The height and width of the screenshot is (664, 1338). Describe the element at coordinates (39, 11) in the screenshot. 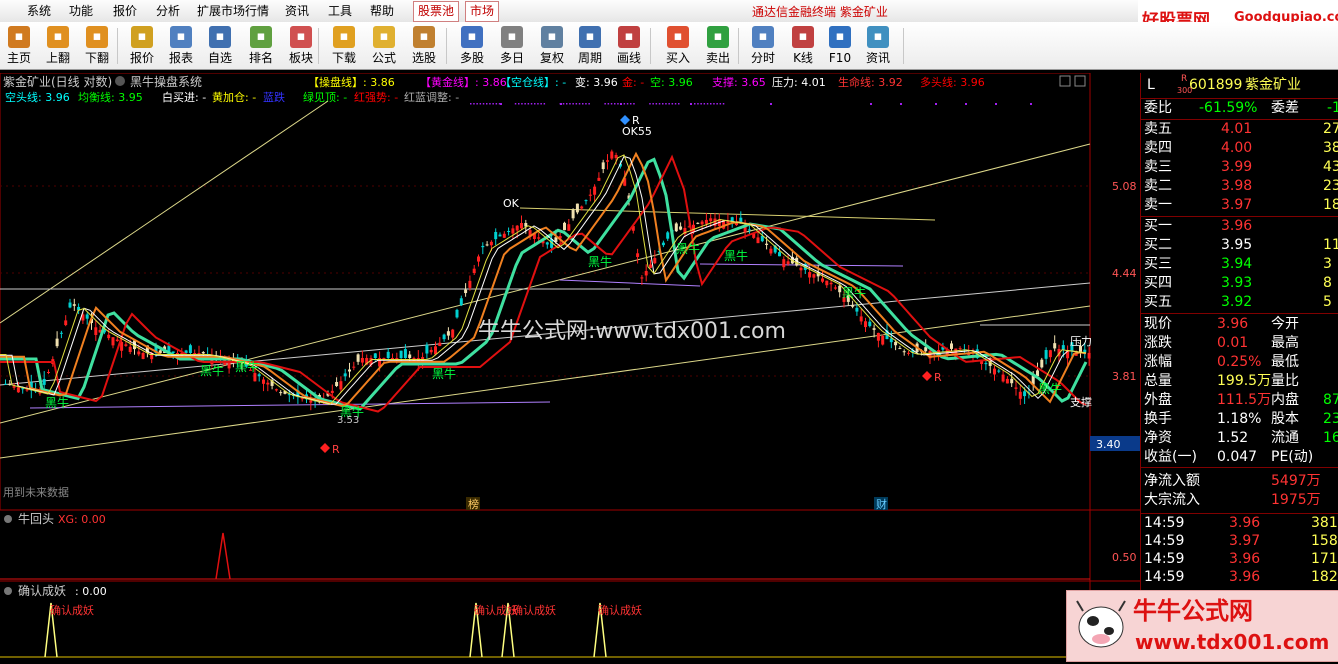

I see `menu-system: 系统` at that location.